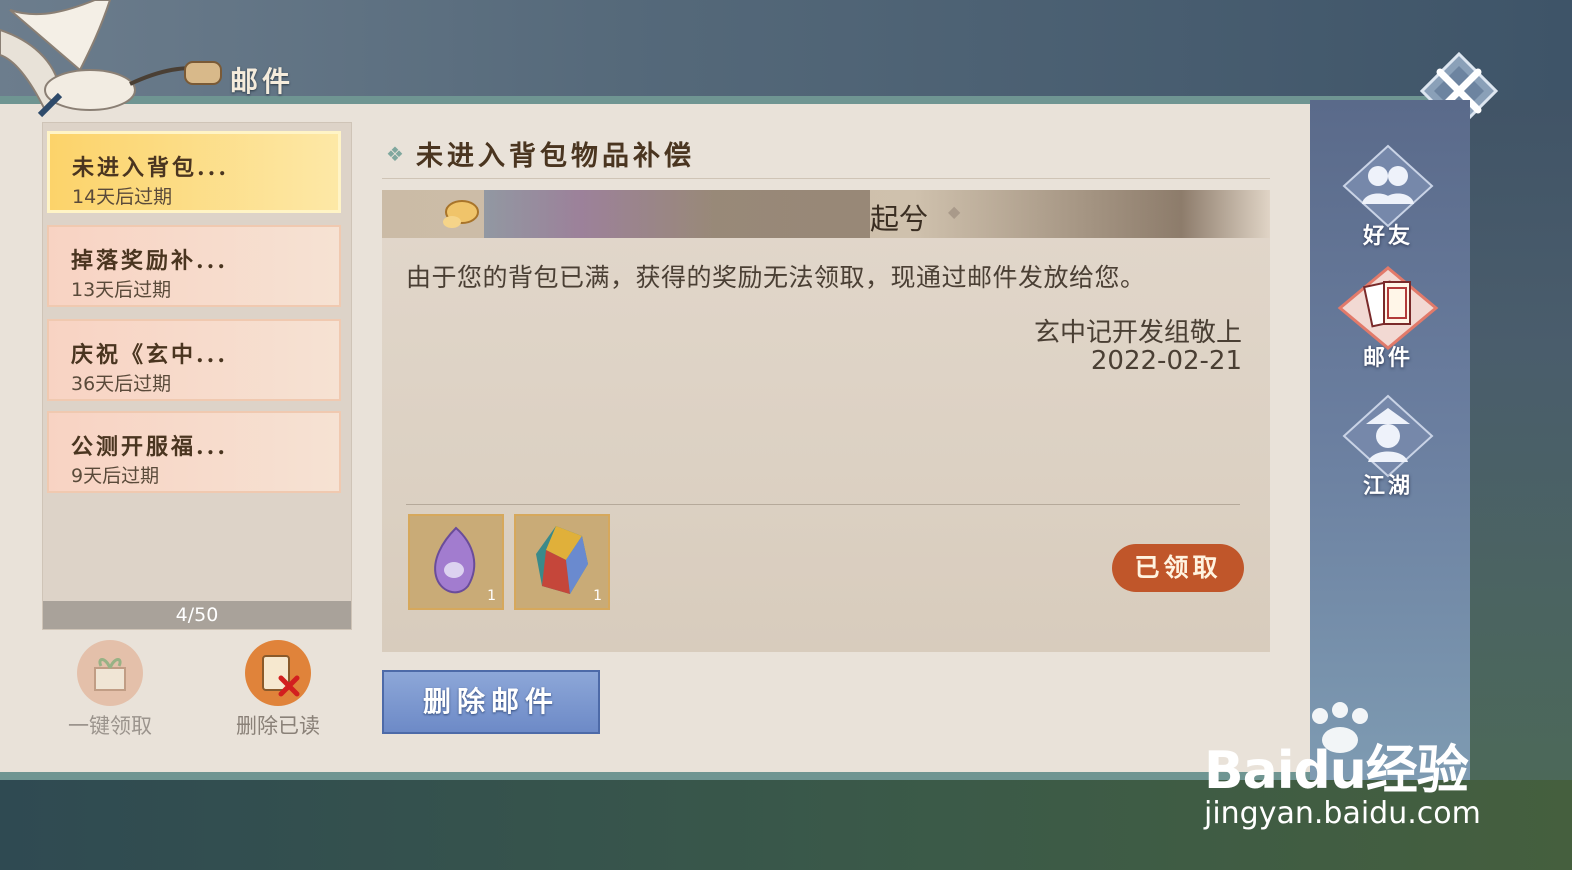  What do you see at coordinates (110, 673) in the screenshot?
I see `gift-box-icon` at bounding box center [110, 673].